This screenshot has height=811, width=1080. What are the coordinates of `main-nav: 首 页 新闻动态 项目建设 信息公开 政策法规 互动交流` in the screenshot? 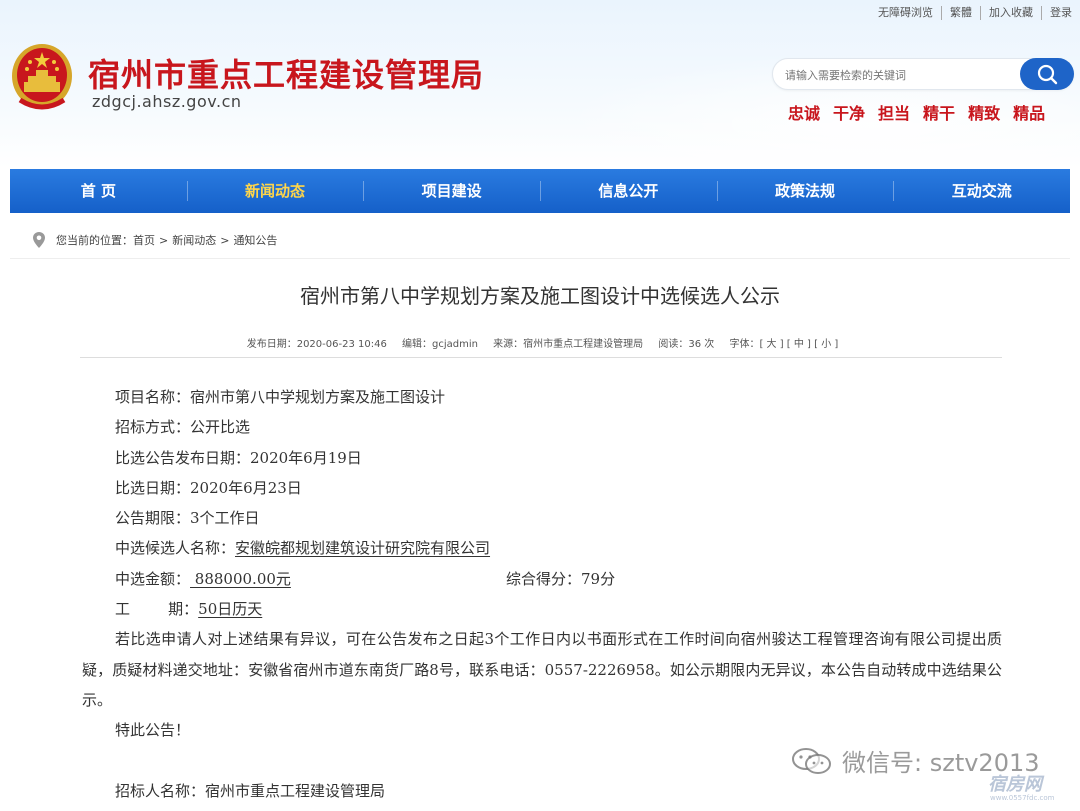 It's located at (540, 191).